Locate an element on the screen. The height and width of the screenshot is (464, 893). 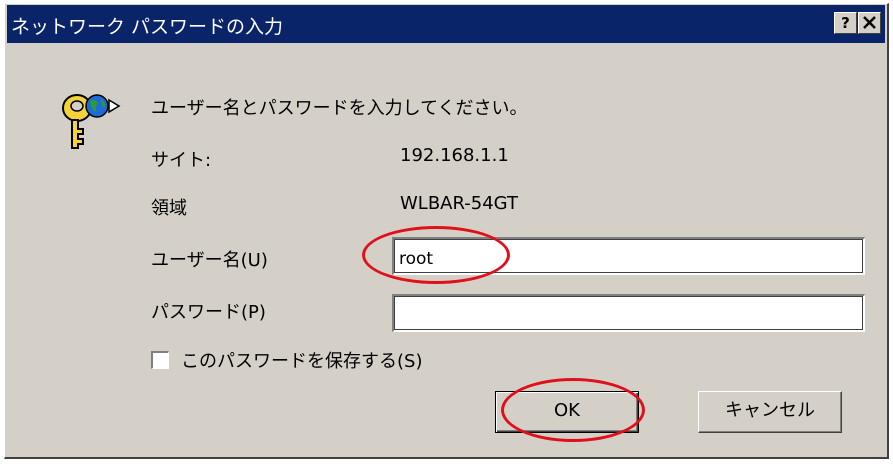
ok-button: OK is located at coordinates (567, 412).